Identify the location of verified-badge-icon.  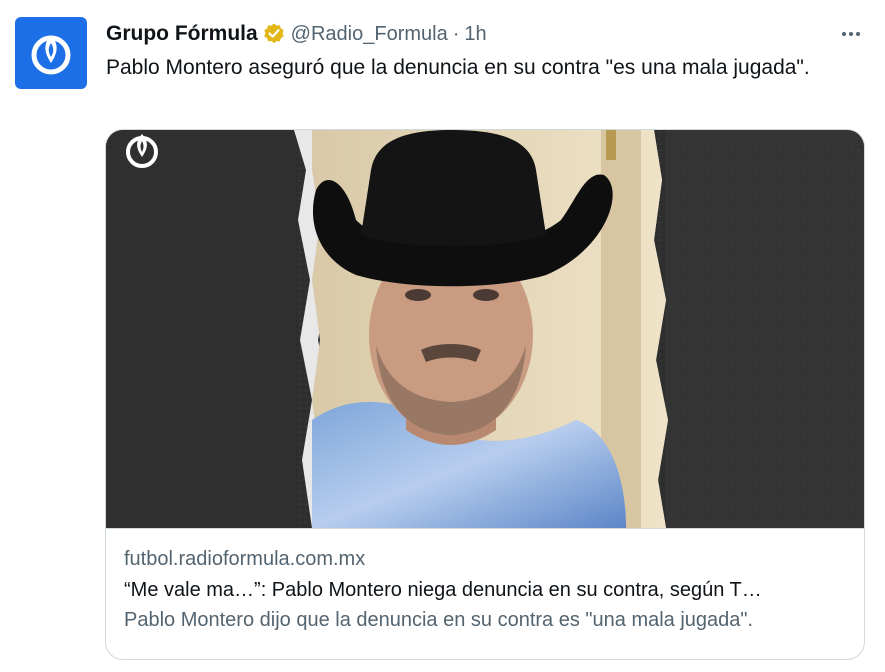
(274, 34).